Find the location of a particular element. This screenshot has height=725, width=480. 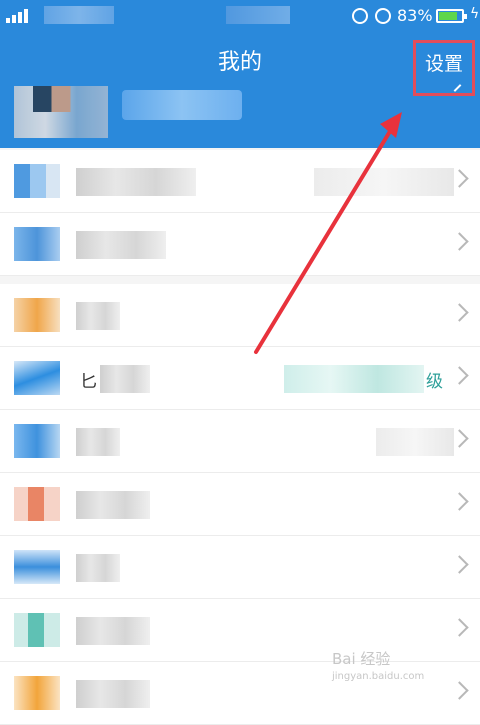

watermark-url: jingyan.baidu.com is located at coordinates (378, 676).